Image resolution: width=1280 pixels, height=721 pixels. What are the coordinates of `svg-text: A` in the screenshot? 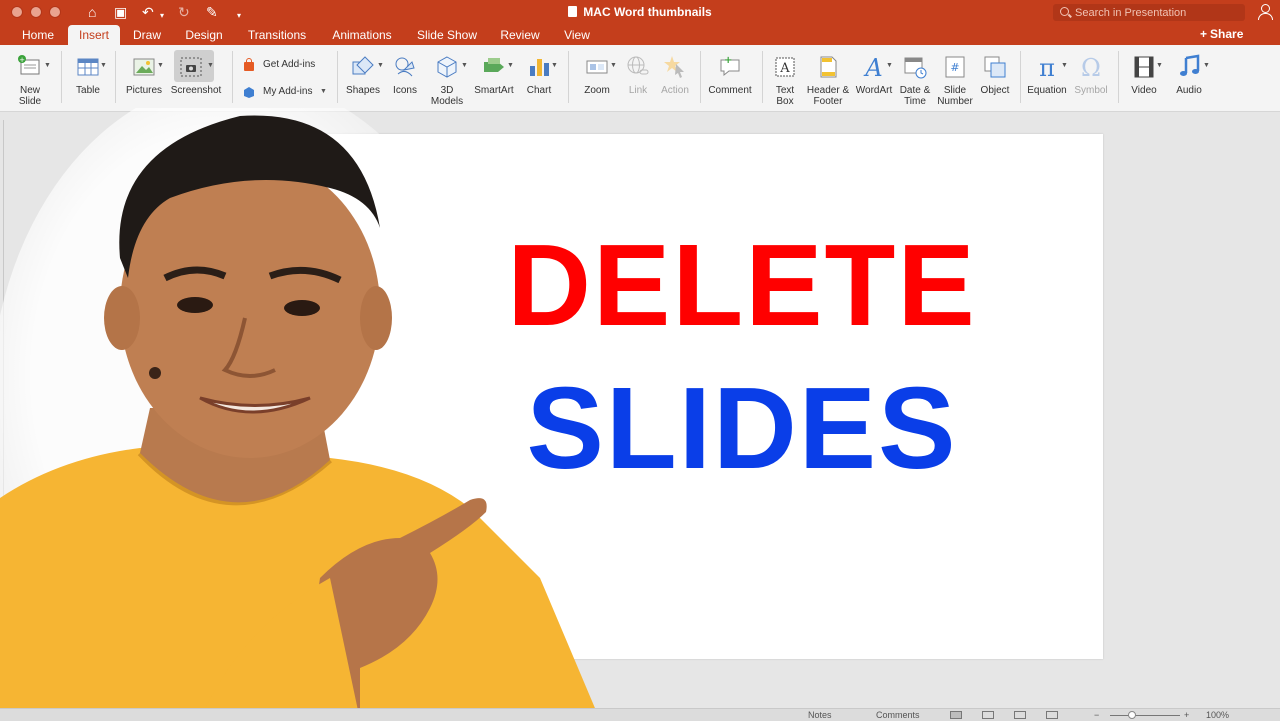 It's located at (872, 67).